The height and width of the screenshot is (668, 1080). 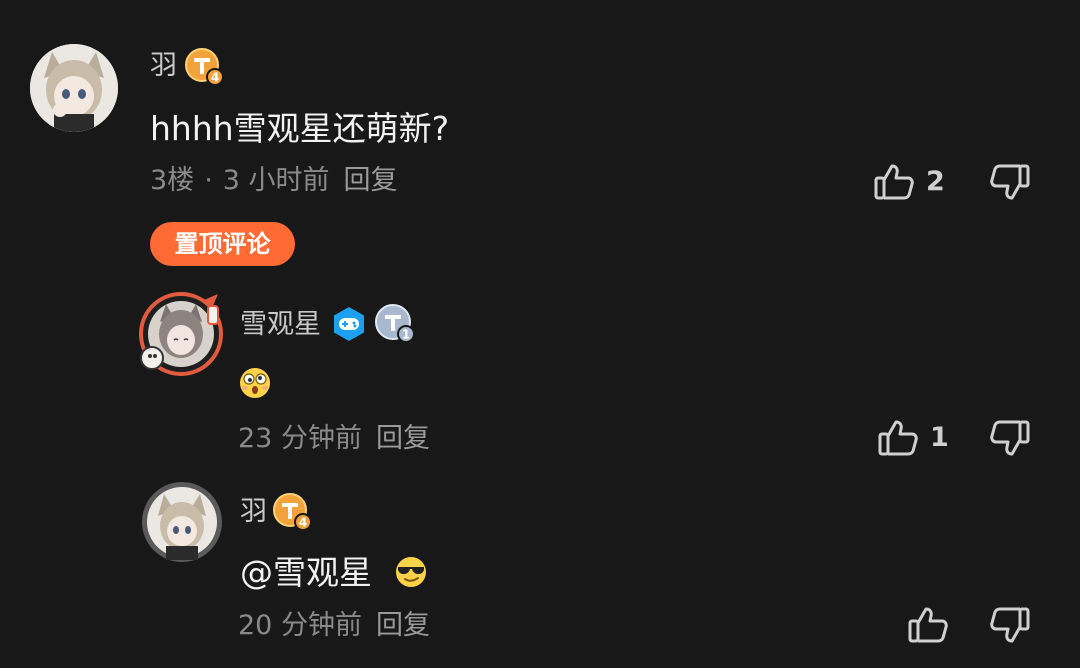 I want to click on avatar-frame, so click(x=181, y=335).